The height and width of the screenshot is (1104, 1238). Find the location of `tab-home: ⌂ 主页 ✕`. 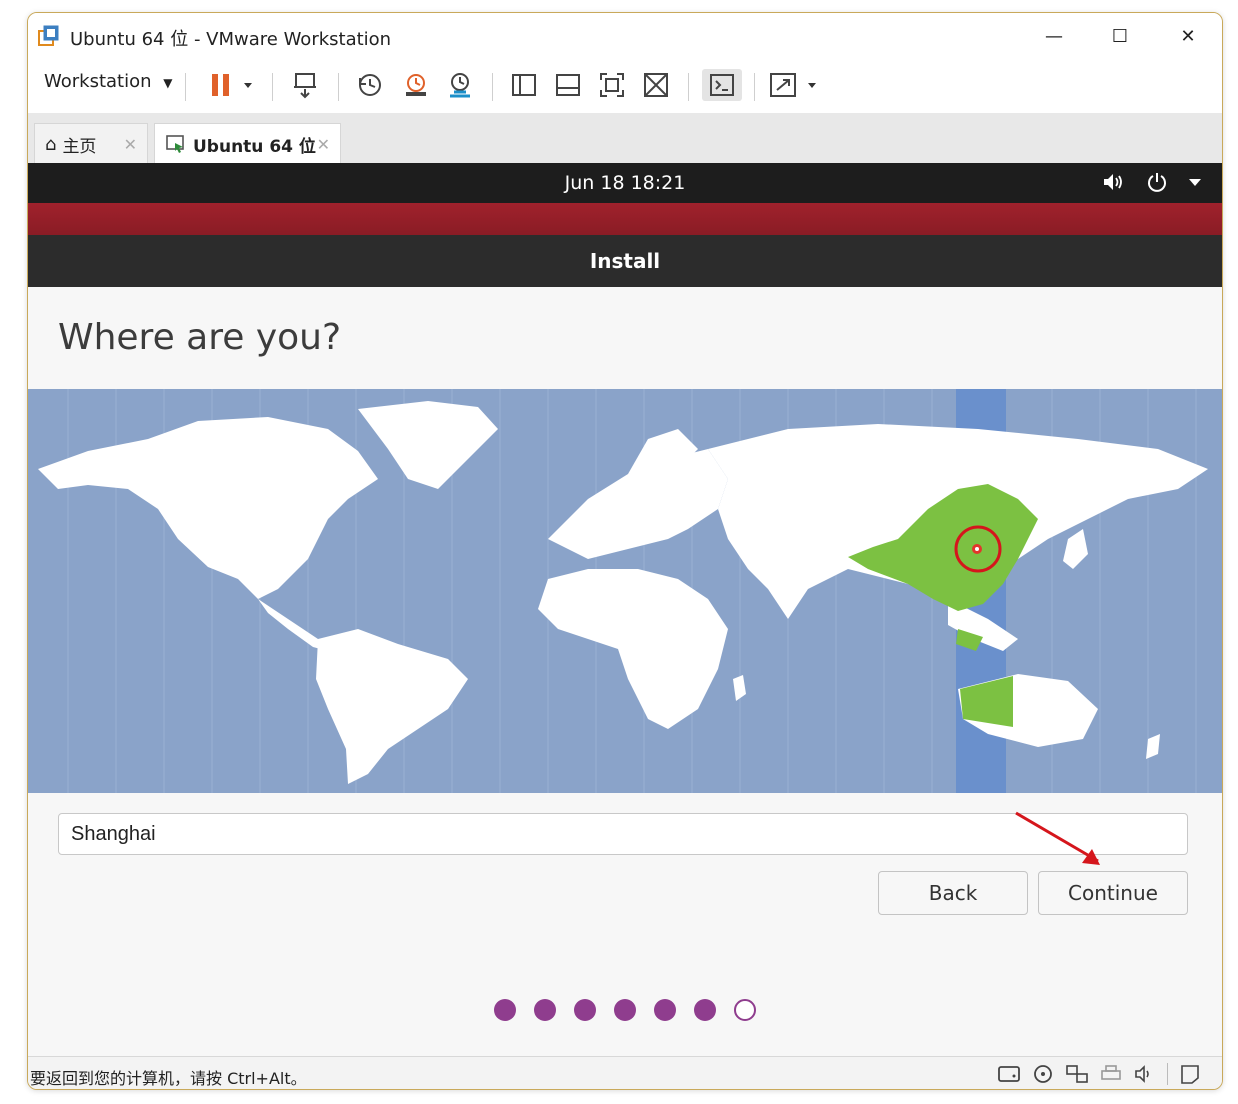

tab-home: ⌂ 主页 ✕ is located at coordinates (91, 143).